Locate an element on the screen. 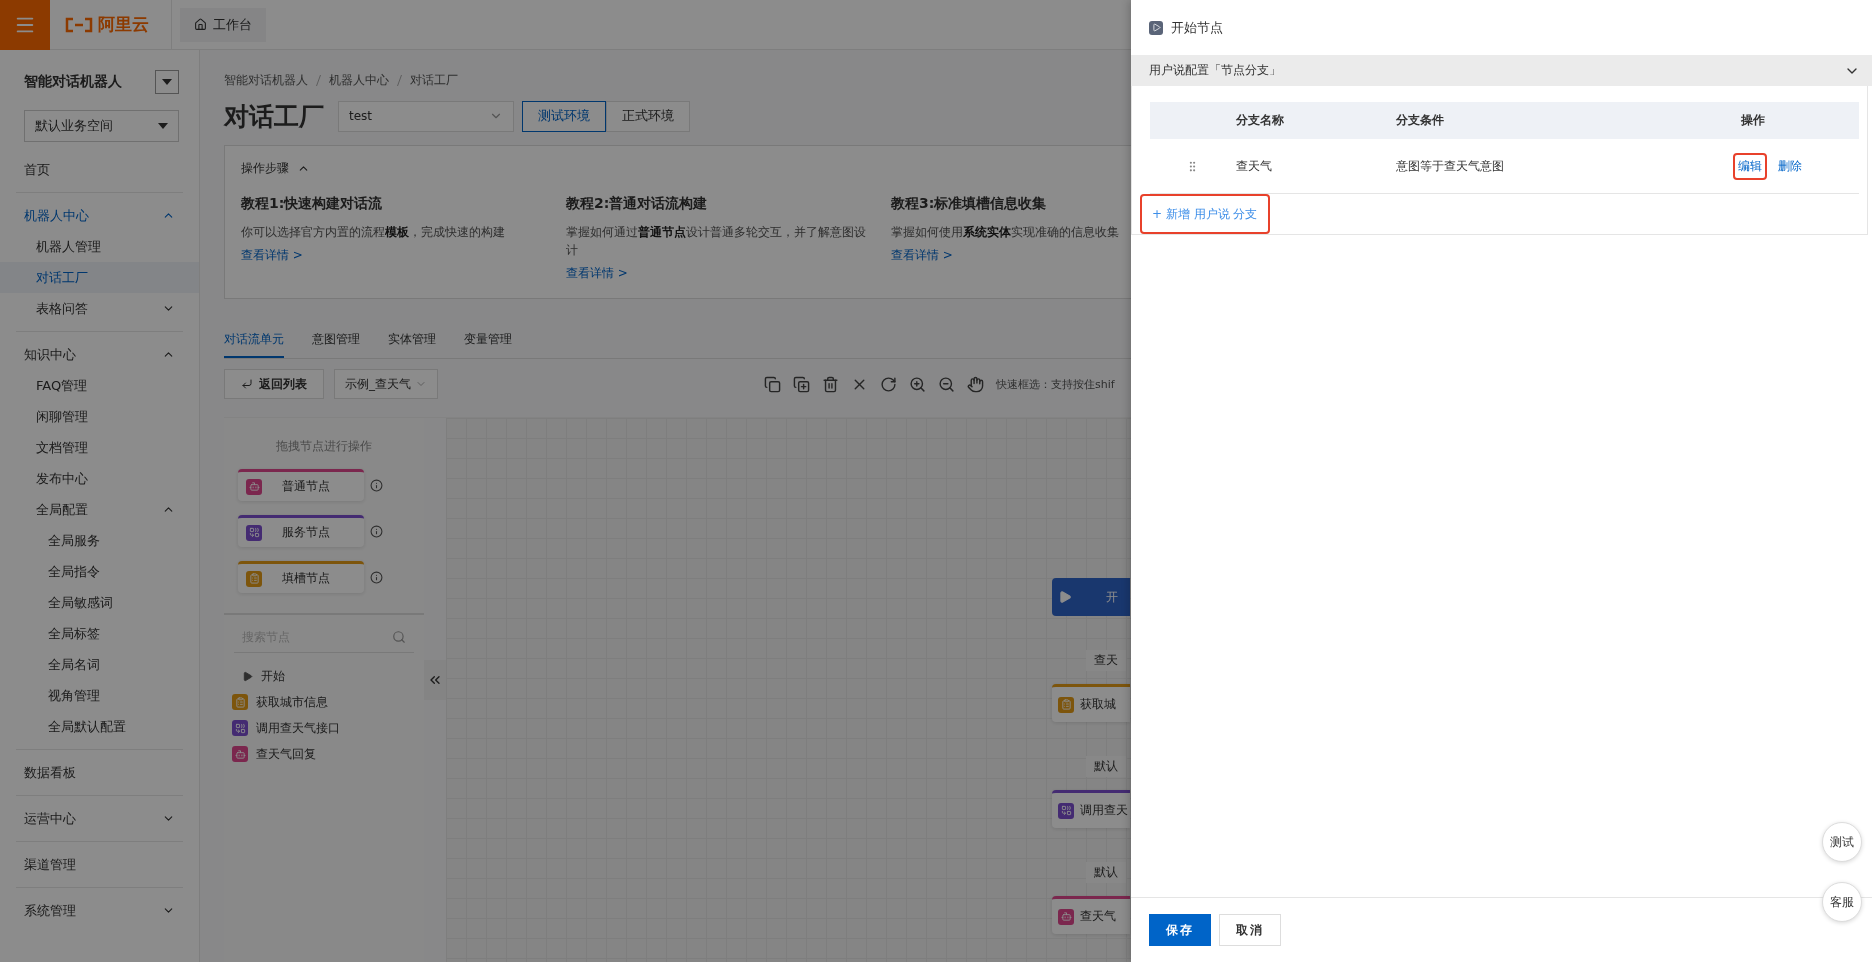  nav-item: 全局名词 is located at coordinates (99, 664).